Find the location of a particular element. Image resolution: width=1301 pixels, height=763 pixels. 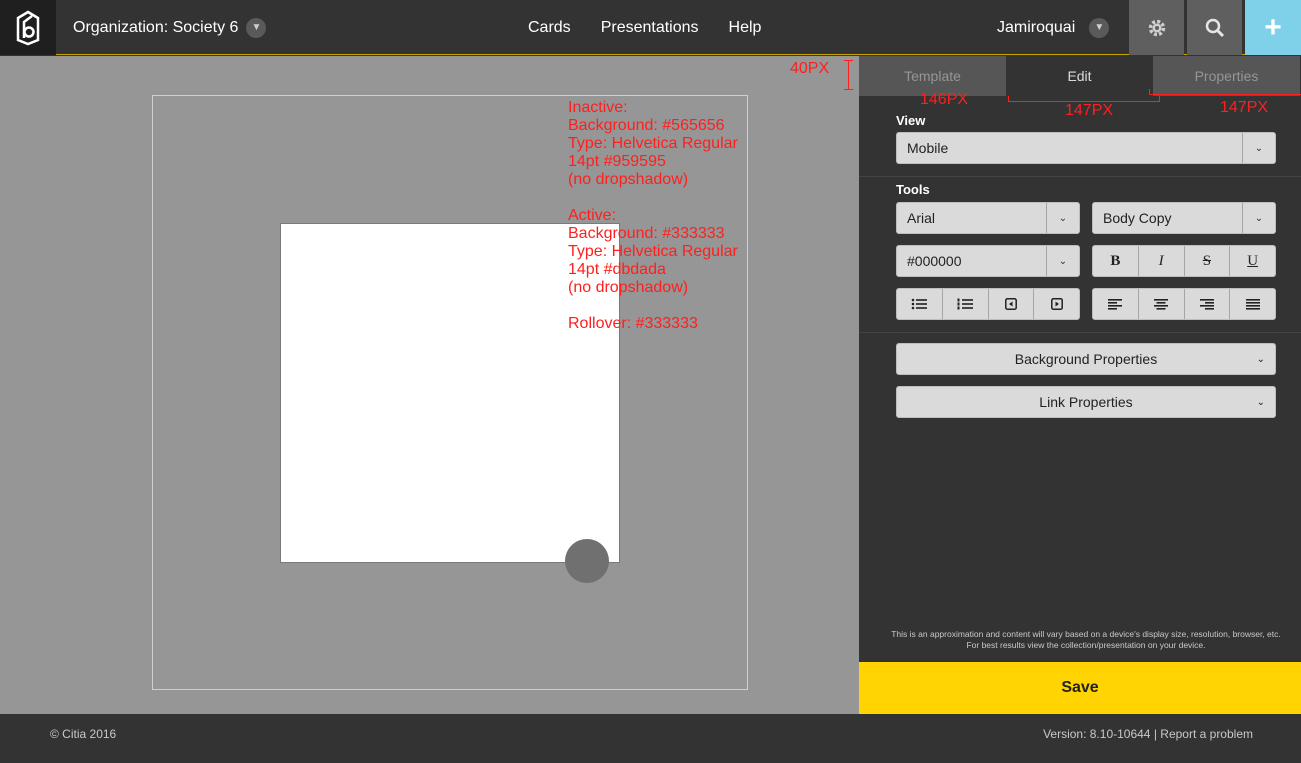

color-select: #000000 ⌄ is located at coordinates (988, 261).